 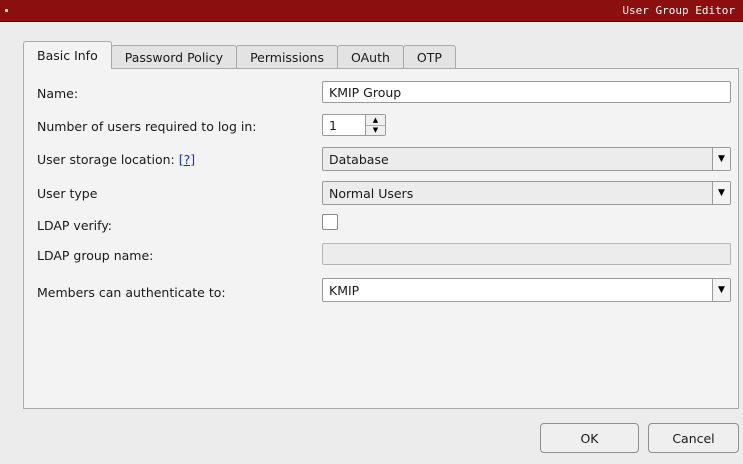 What do you see at coordinates (370, 57) in the screenshot?
I see `tab-oauth: OAuth` at bounding box center [370, 57].